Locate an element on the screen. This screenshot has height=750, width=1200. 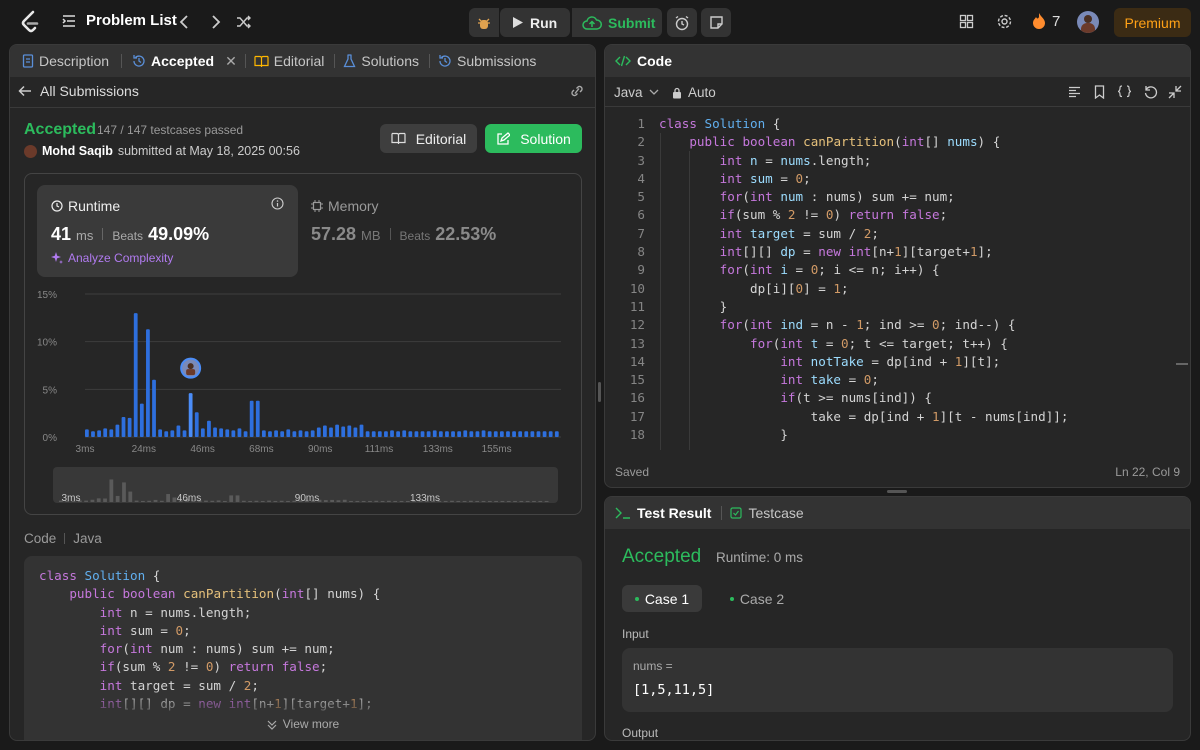
auto-mode-label: Auto is located at coordinates (702, 92).